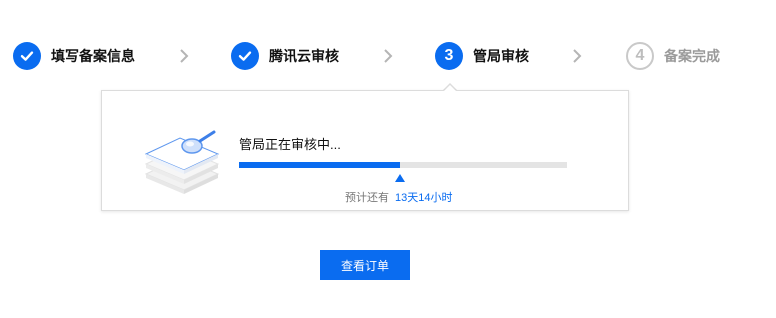 Image resolution: width=776 pixels, height=318 pixels. What do you see at coordinates (501, 56) in the screenshot?
I see `step-3-label: 管局审核` at bounding box center [501, 56].